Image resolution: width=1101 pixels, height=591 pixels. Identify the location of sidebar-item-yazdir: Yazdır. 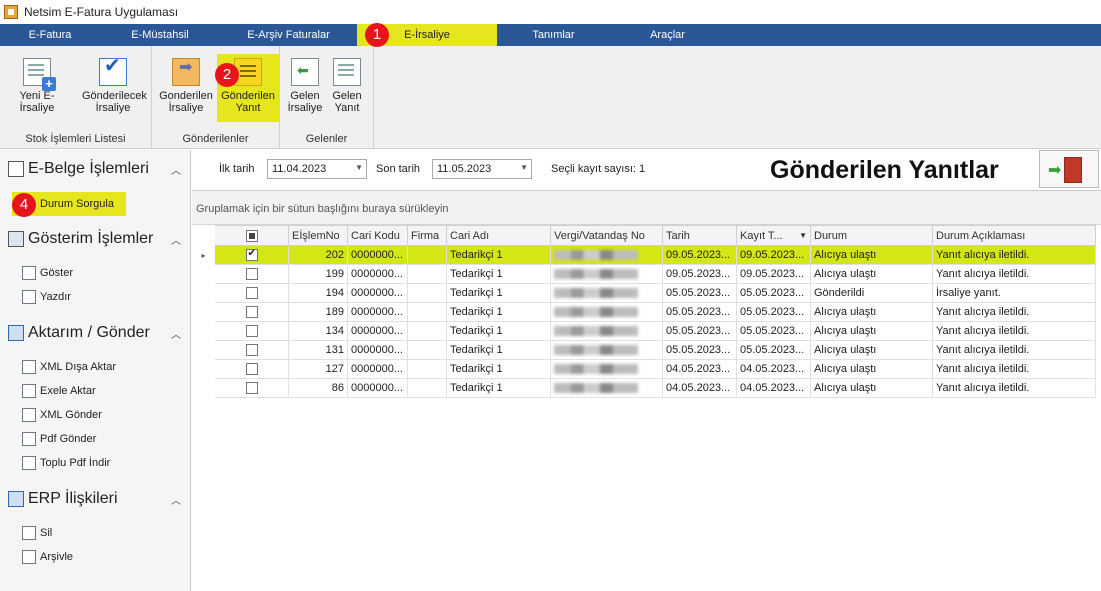
(46, 297).